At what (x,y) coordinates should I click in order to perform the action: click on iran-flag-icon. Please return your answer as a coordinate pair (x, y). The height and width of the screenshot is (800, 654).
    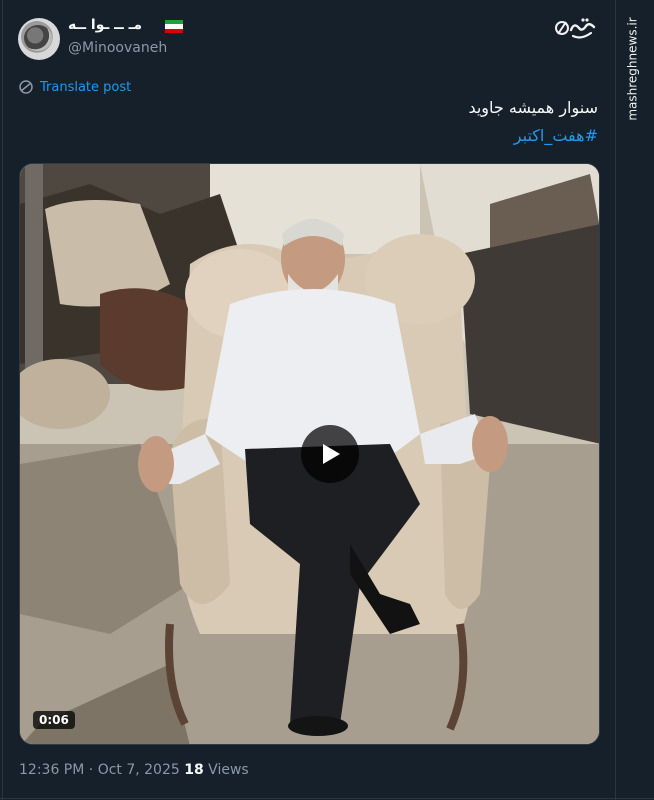
    Looking at the image, I should click on (174, 26).